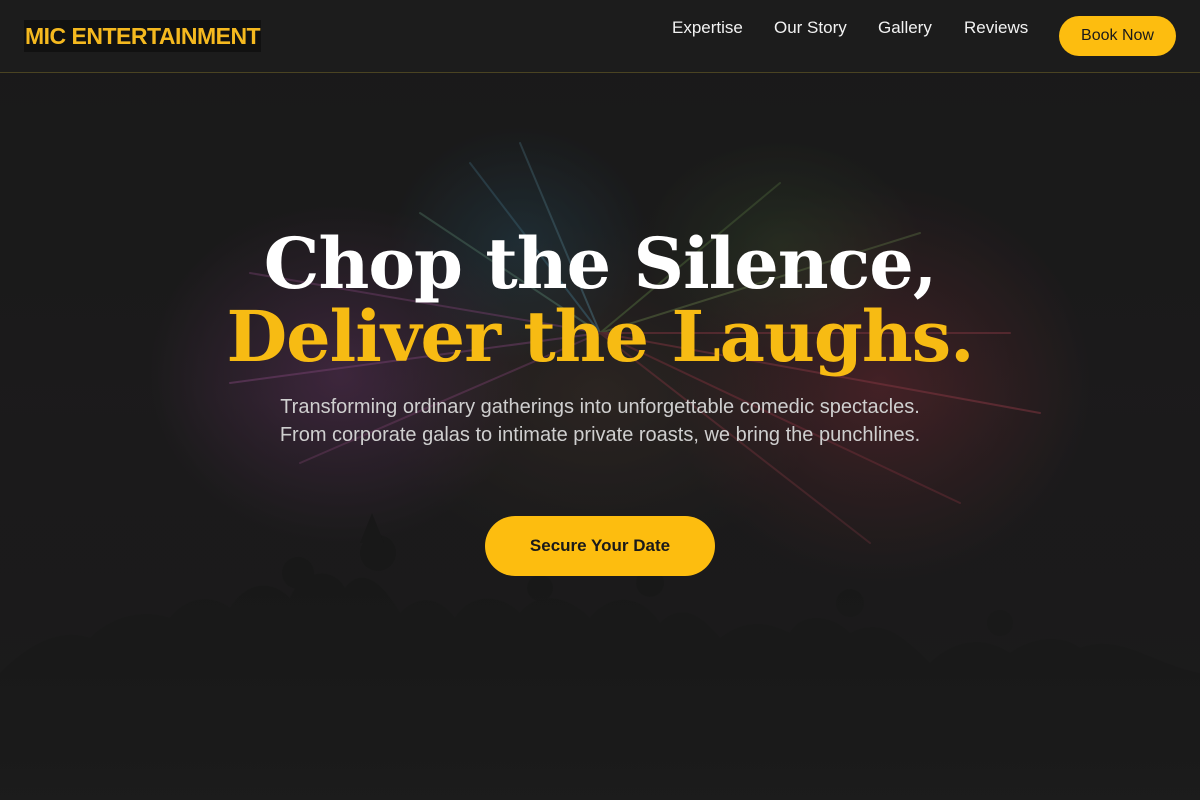 This screenshot has height=800, width=1200. What do you see at coordinates (905, 28) in the screenshot?
I see `nav-link-gallery: Gallery` at bounding box center [905, 28].